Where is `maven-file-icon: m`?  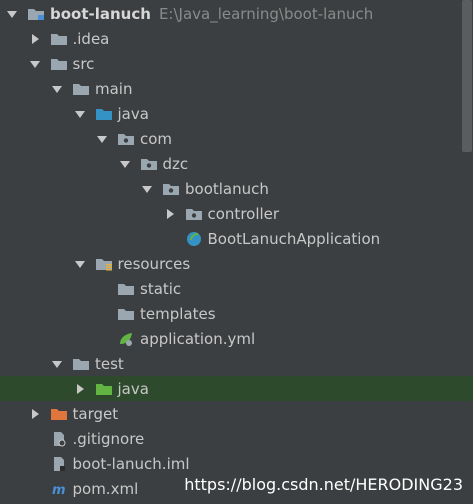
maven-file-icon: m is located at coordinates (59, 489).